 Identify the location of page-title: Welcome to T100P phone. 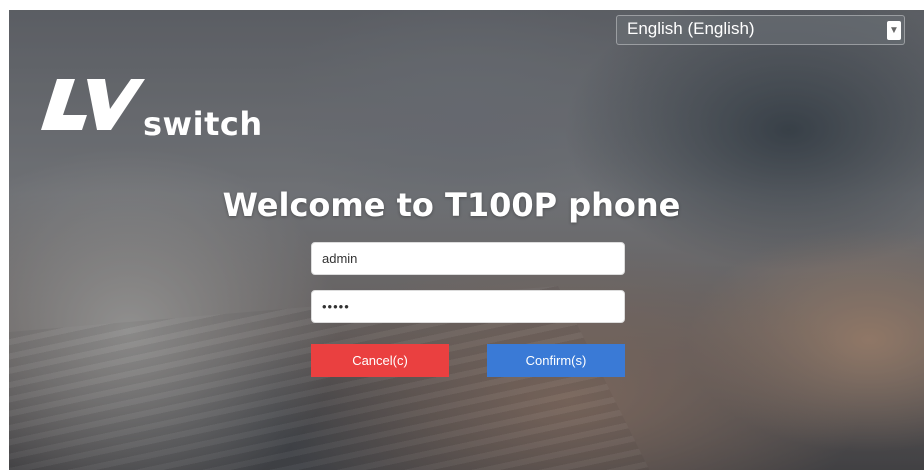
(451, 205).